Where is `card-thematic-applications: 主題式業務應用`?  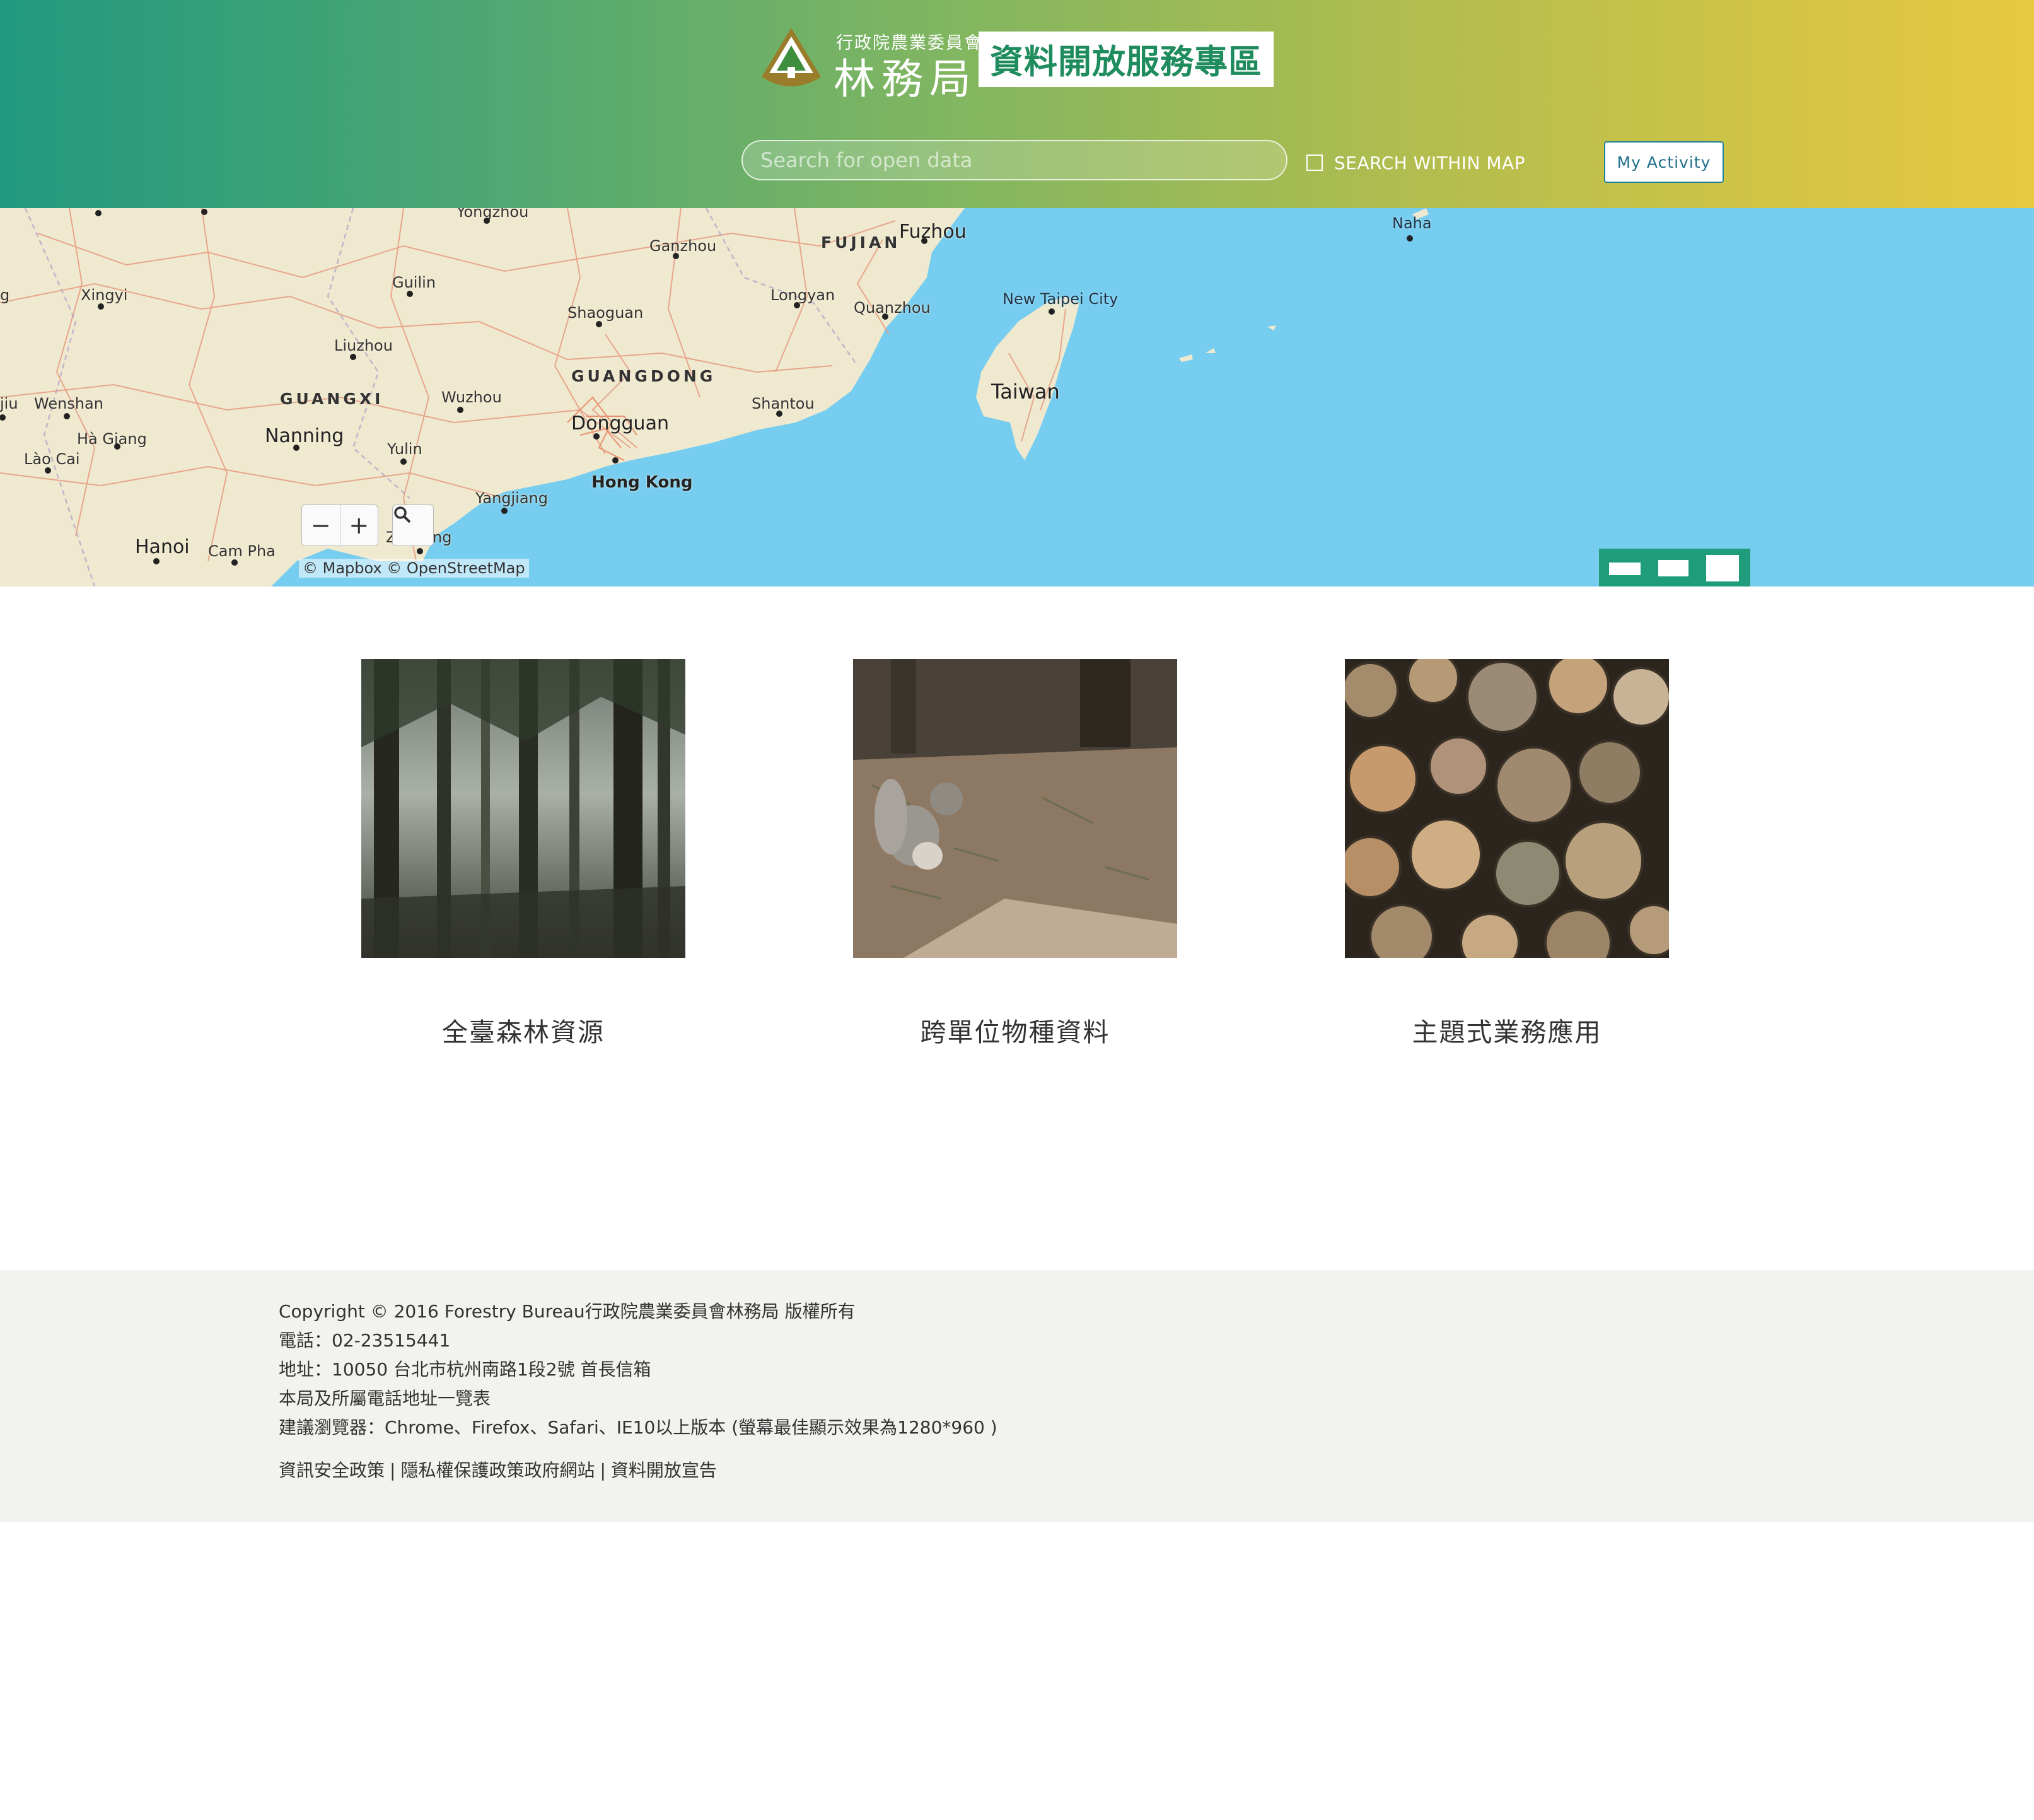 card-thematic-applications: 主題式業務應用 is located at coordinates (1507, 853).